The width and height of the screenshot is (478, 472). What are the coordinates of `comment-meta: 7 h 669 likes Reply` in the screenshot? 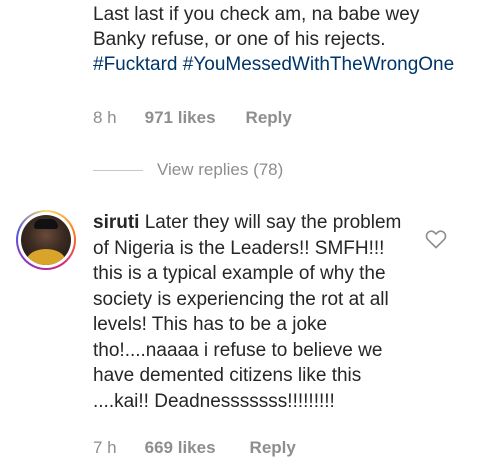 It's located at (194, 448).